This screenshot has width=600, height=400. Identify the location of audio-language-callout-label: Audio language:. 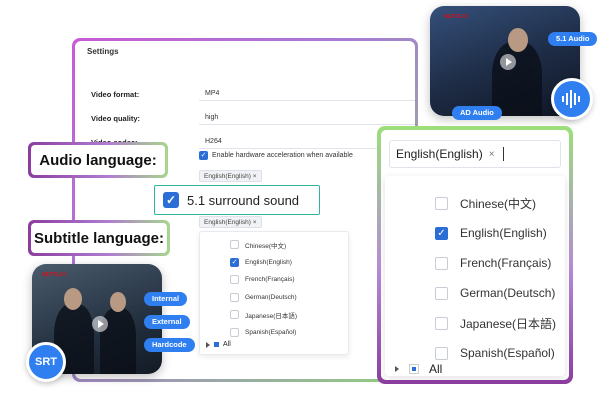
(98, 160).